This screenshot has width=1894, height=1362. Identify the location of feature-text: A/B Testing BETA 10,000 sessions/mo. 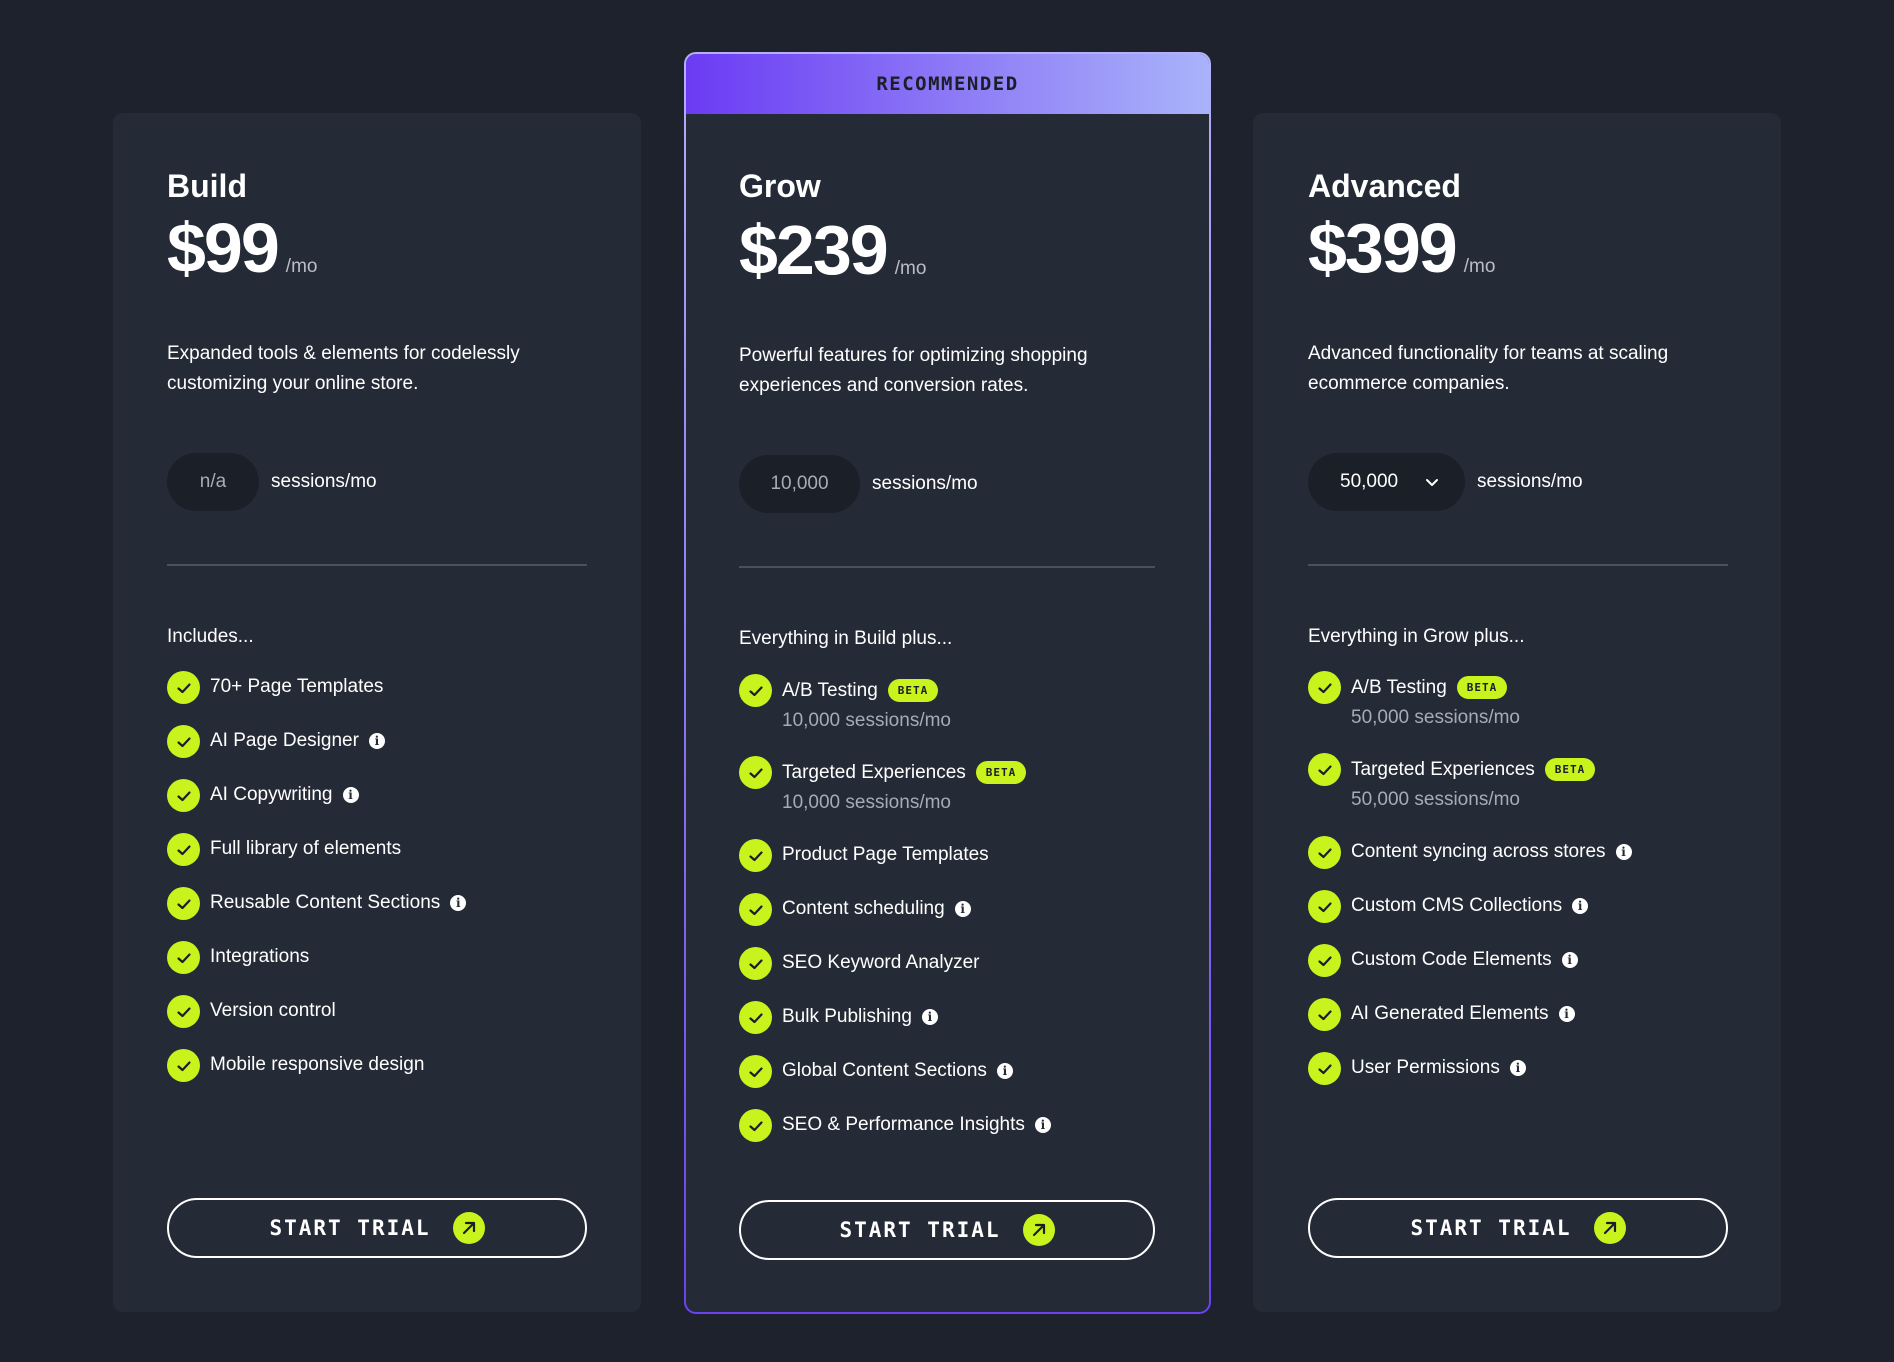
(866, 703).